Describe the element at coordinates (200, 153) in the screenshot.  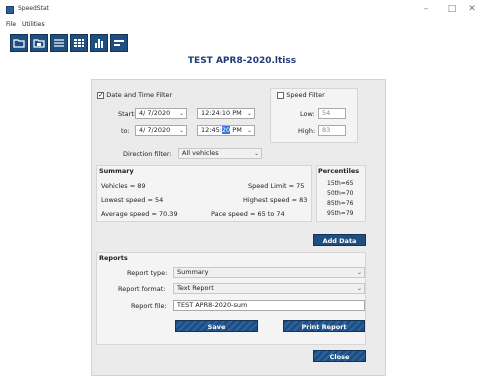
I see `direction-filter-value: All vehicles` at that location.